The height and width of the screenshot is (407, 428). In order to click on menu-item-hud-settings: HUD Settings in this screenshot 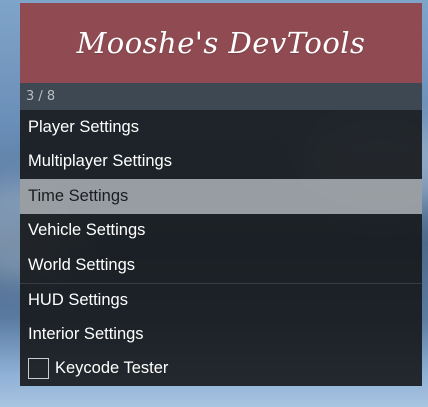, I will do `click(221, 300)`.